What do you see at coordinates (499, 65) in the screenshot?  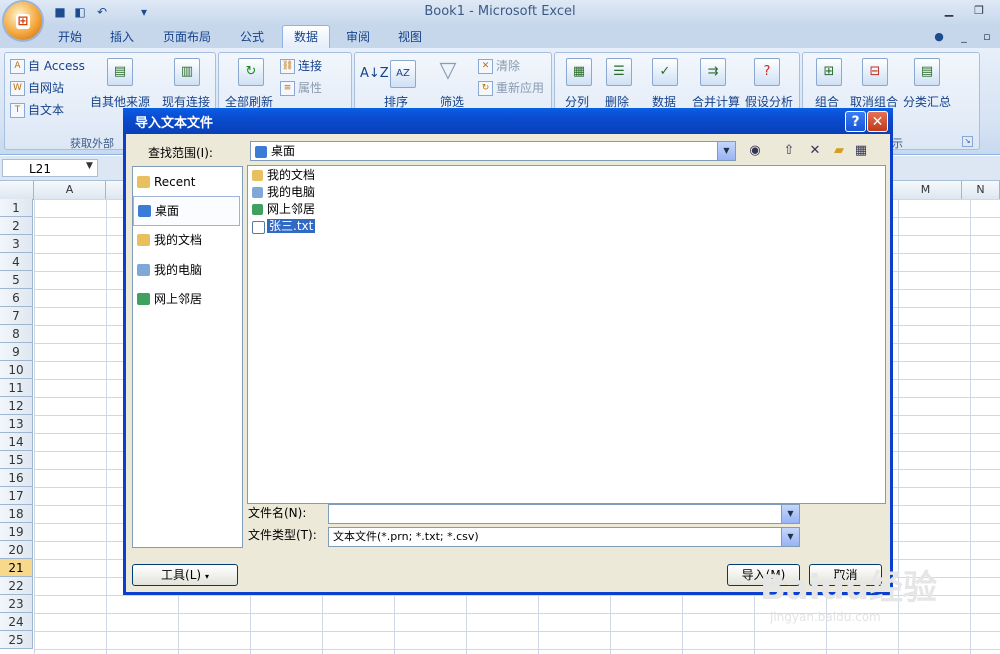 I see `clear-filter-button: ✕ 清除` at bounding box center [499, 65].